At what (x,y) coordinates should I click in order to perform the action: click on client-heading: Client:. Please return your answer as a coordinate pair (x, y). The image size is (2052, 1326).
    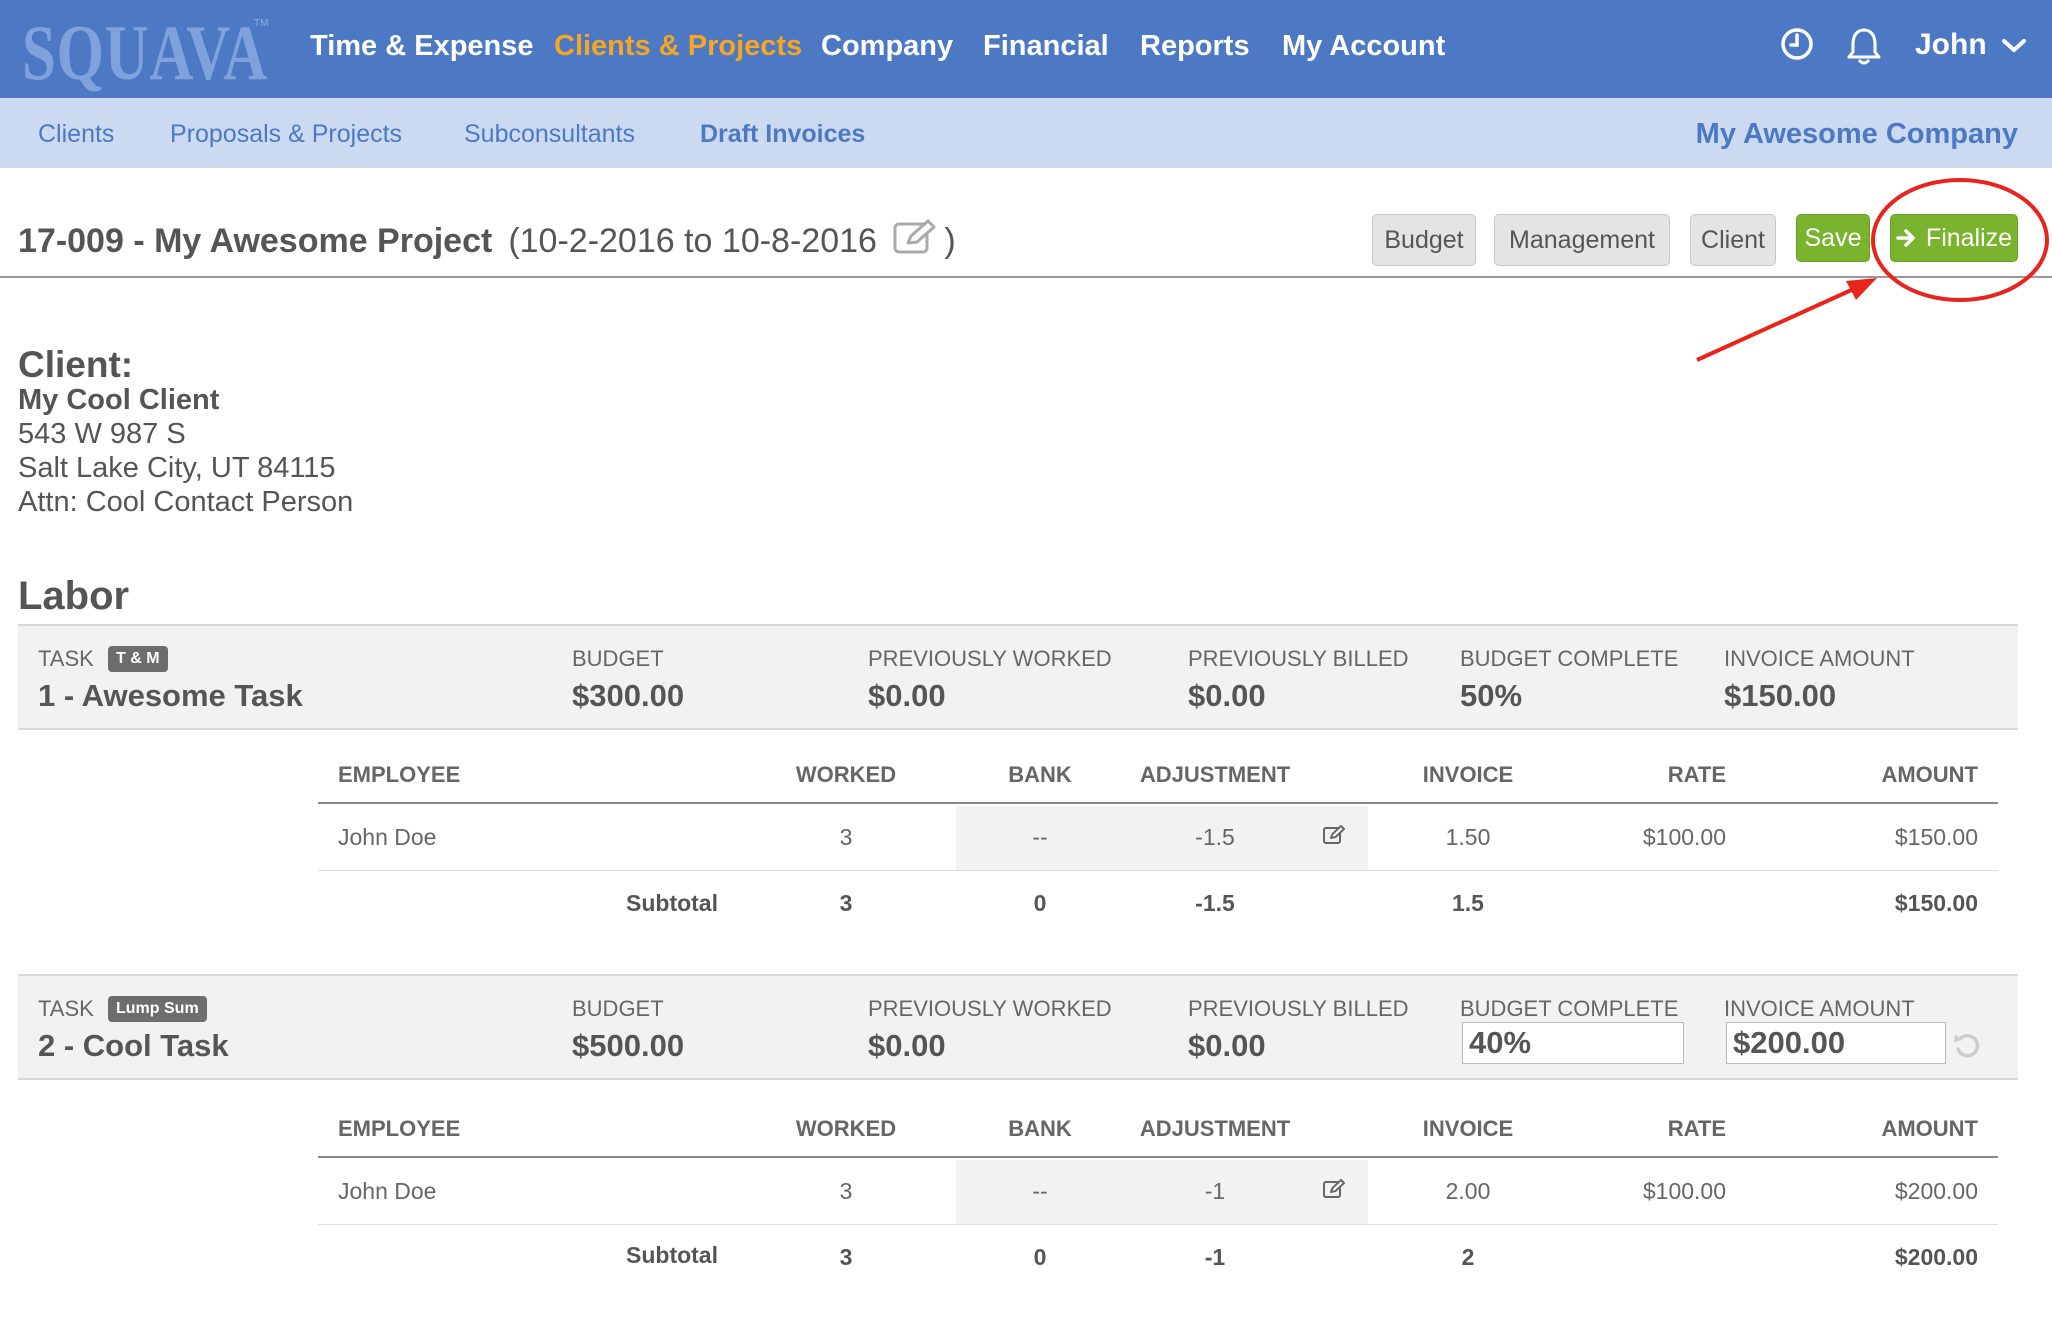
    Looking at the image, I should click on (76, 364).